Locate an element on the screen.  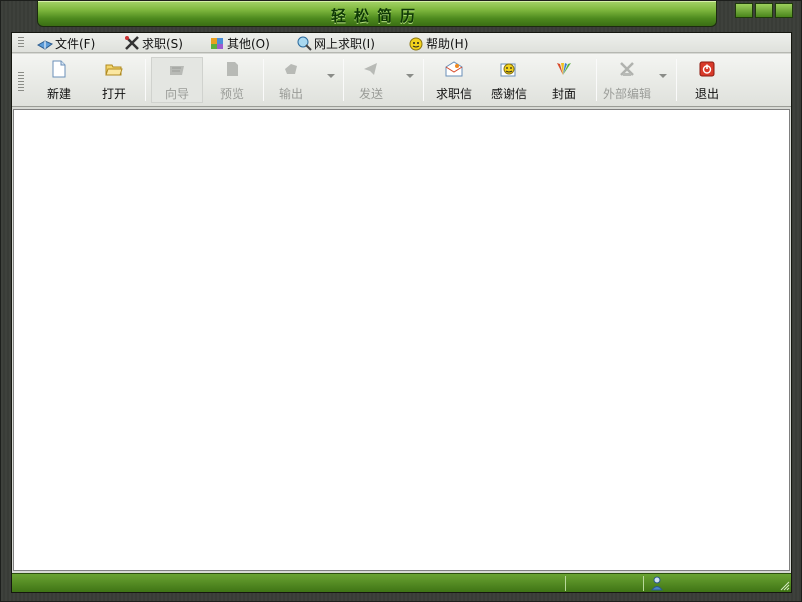
book-icon is located at coordinates (45, 43).